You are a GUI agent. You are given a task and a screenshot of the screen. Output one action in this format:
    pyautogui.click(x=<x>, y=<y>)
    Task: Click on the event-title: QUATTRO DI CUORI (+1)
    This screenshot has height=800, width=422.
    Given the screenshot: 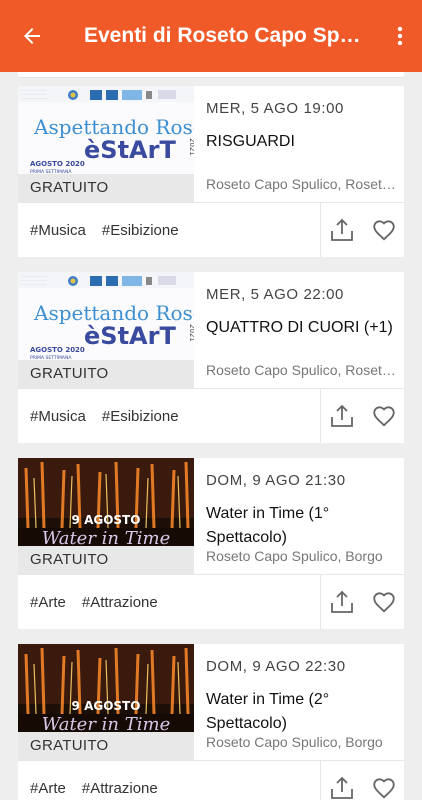 What is the action you would take?
    pyautogui.click(x=299, y=327)
    